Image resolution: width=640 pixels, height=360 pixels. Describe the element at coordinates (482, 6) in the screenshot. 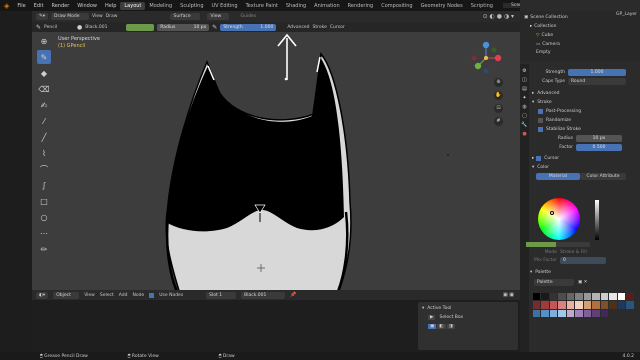

I see `tab-scripting: Scripting` at that location.